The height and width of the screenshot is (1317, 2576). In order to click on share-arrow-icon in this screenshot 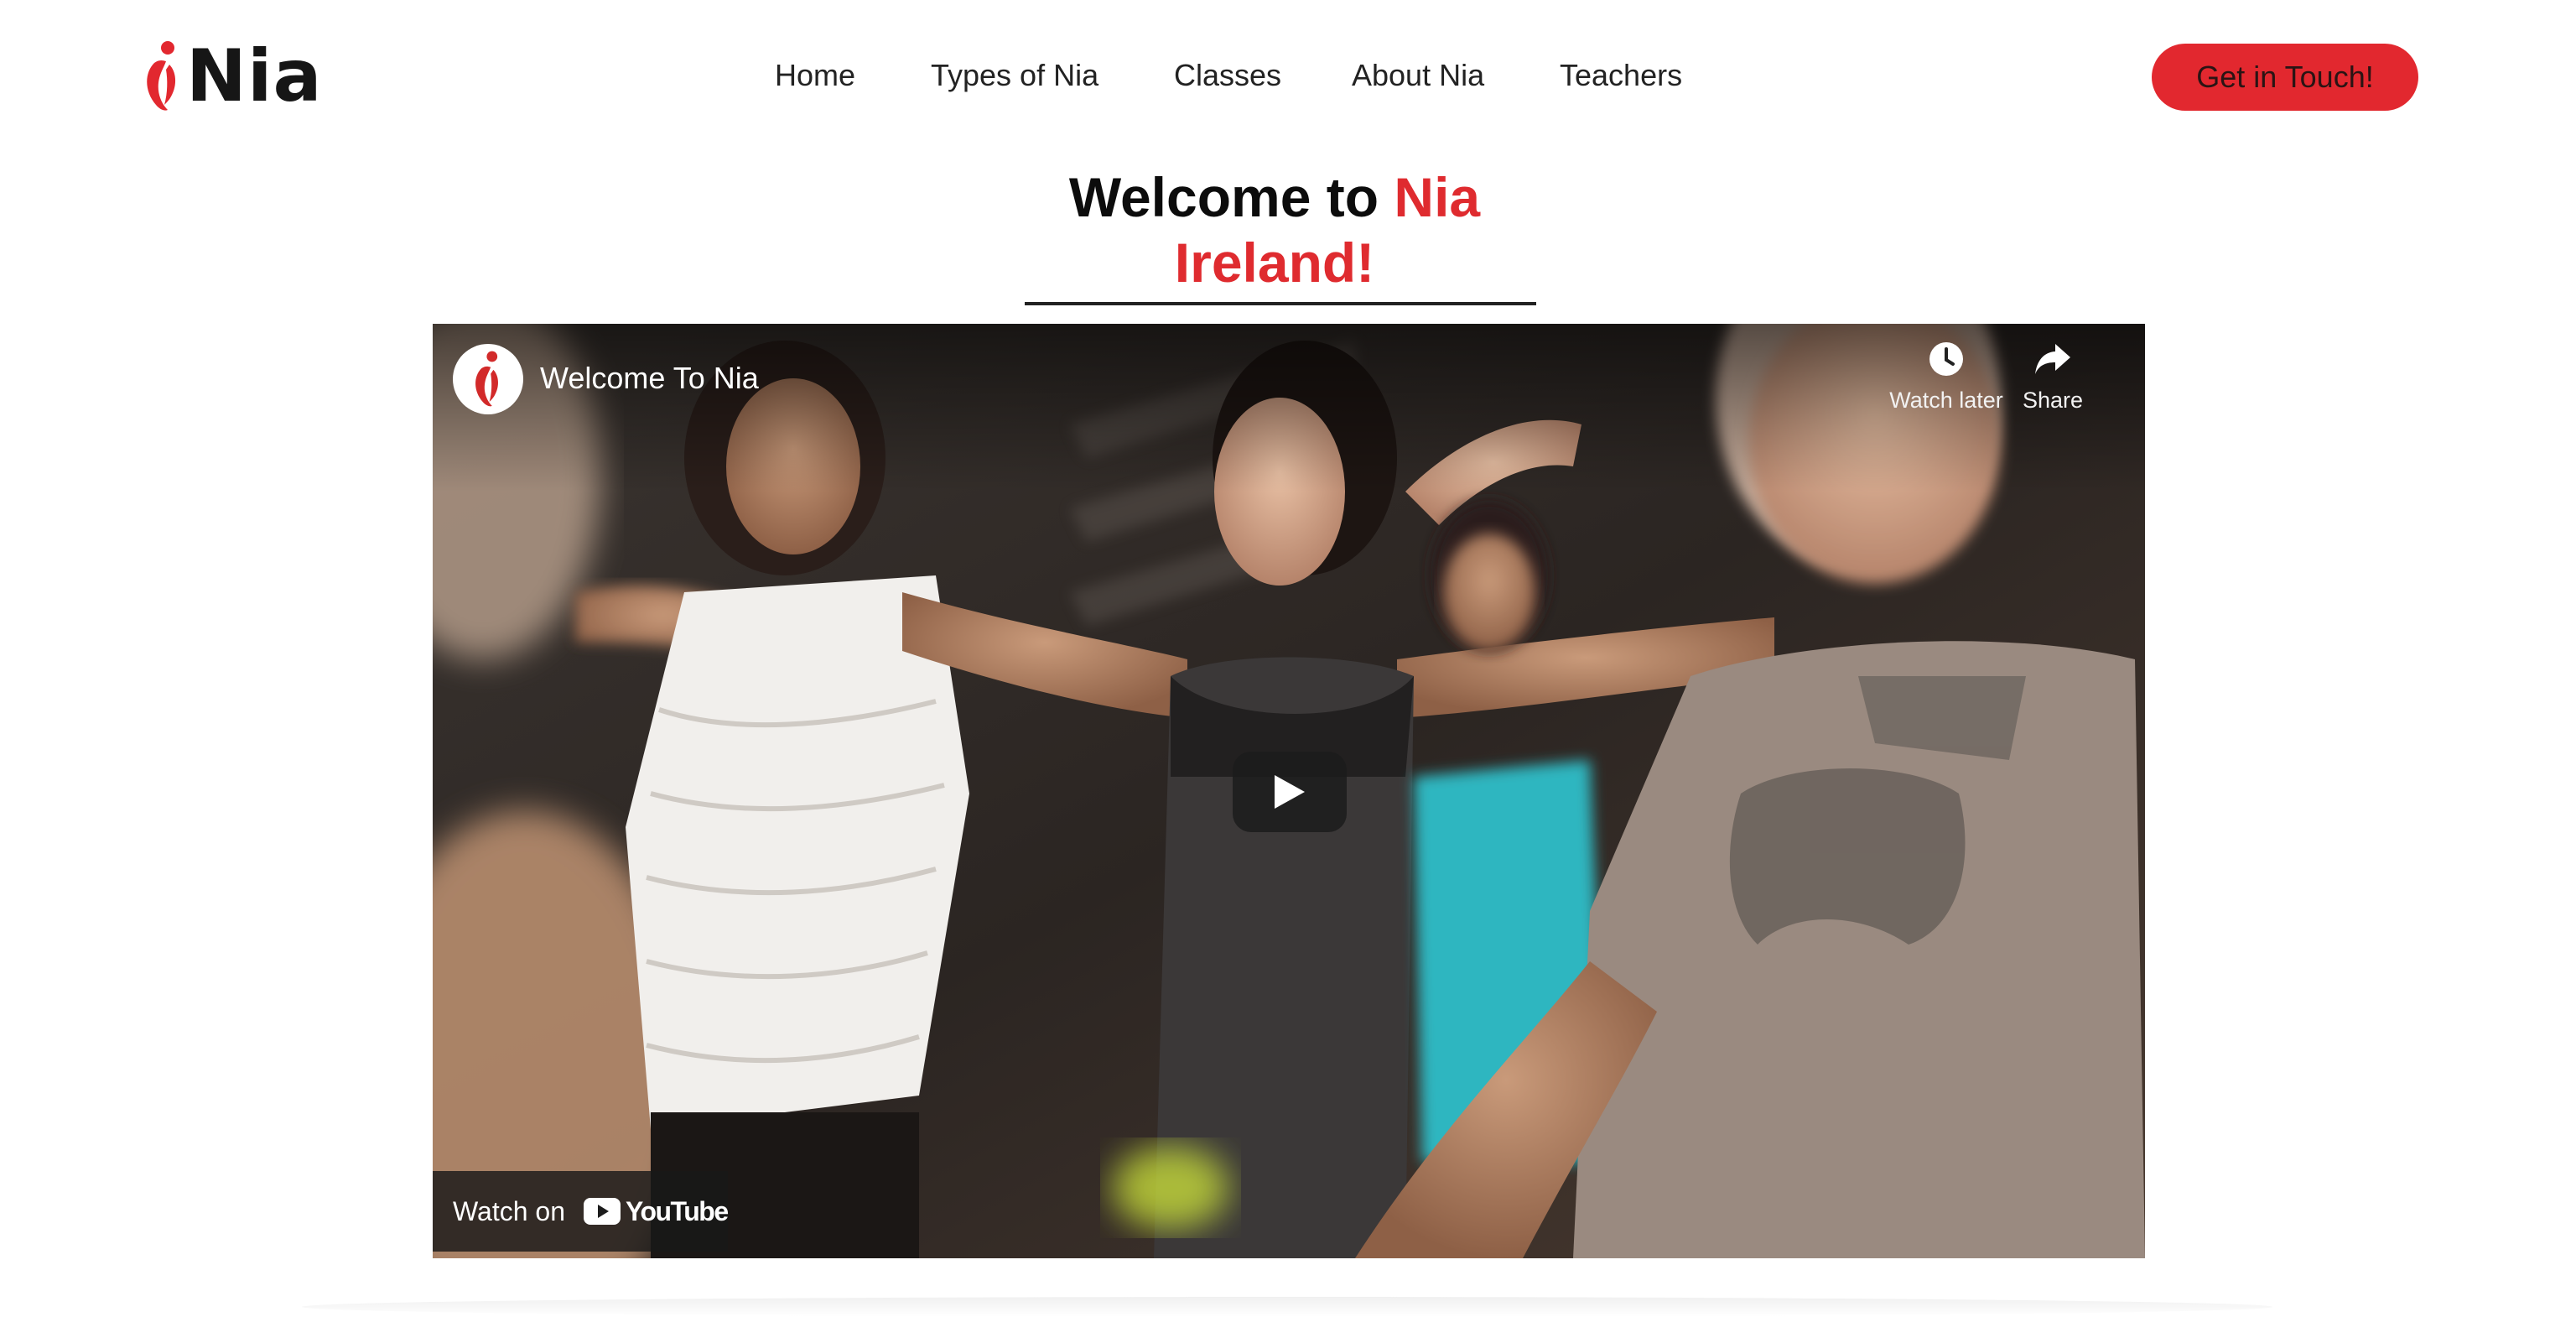, I will do `click(2052, 359)`.